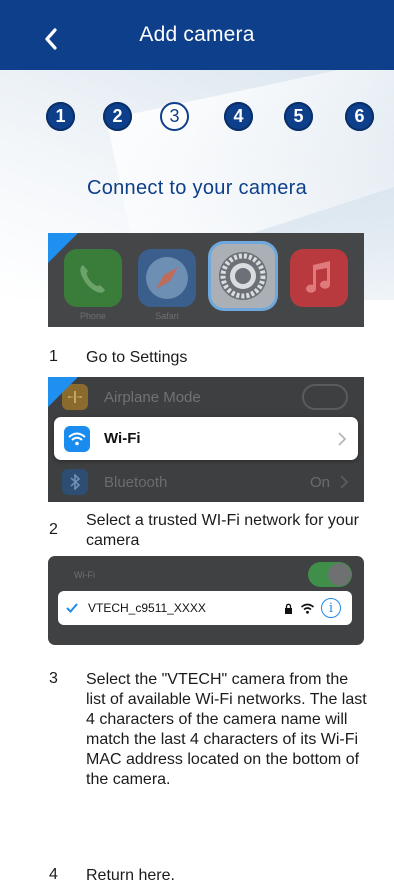 The height and width of the screenshot is (893, 394). What do you see at coordinates (53, 874) in the screenshot?
I see `instruction-4-number: 4` at bounding box center [53, 874].